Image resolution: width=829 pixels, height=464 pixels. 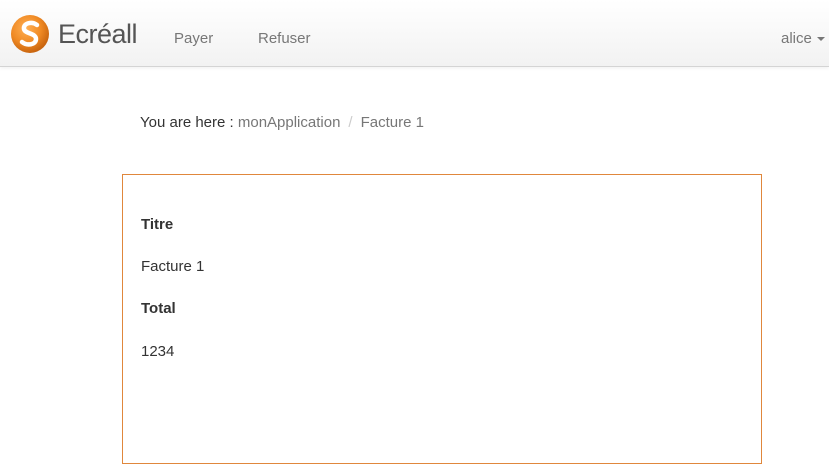 I want to click on user-name: alice, so click(x=796, y=38).